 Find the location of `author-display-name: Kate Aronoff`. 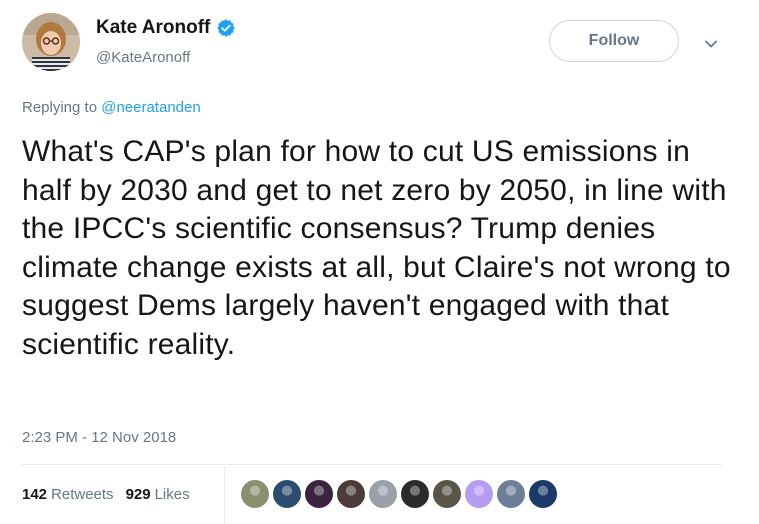

author-display-name: Kate Aronoff is located at coordinates (153, 28).